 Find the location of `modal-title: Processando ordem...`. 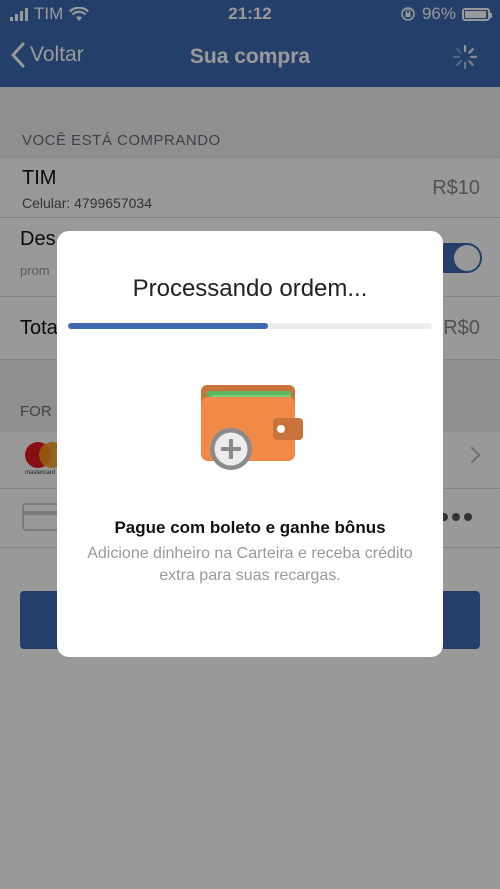

modal-title: Processando ordem... is located at coordinates (250, 288).